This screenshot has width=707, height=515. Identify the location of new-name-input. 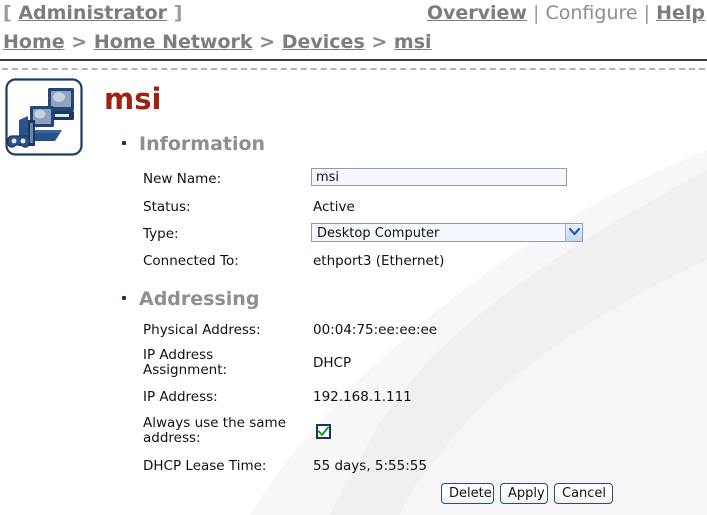
(439, 177).